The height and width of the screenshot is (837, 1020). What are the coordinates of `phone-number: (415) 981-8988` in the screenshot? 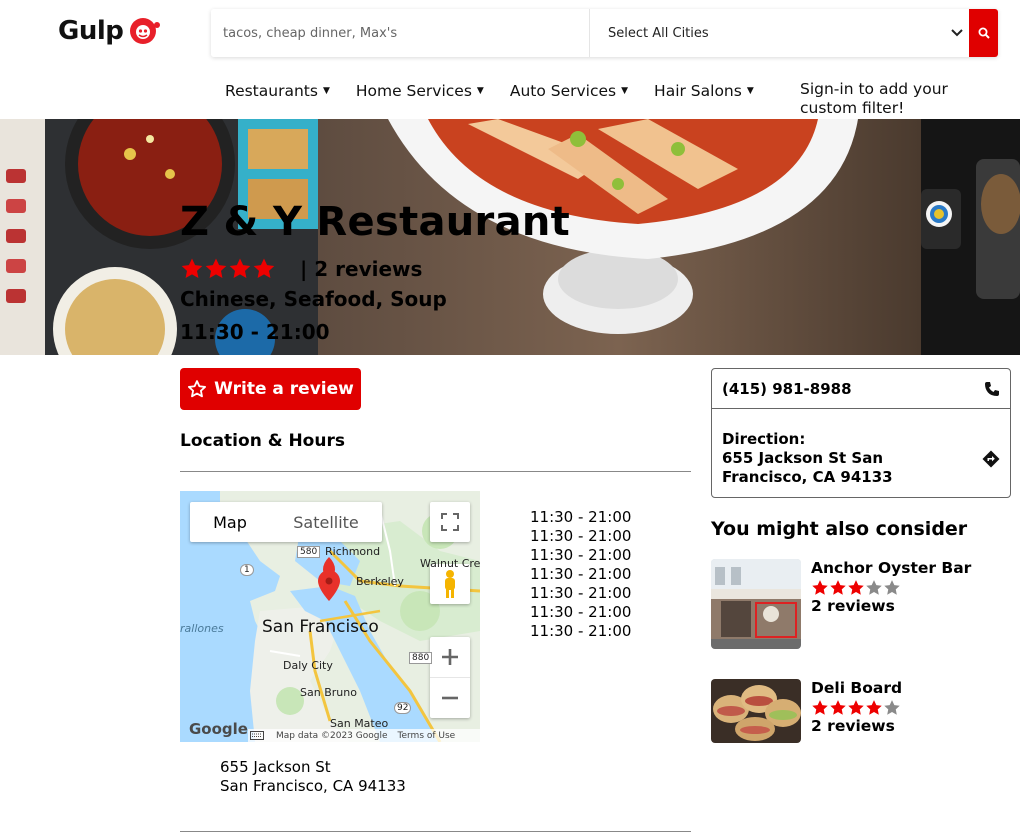 It's located at (787, 388).